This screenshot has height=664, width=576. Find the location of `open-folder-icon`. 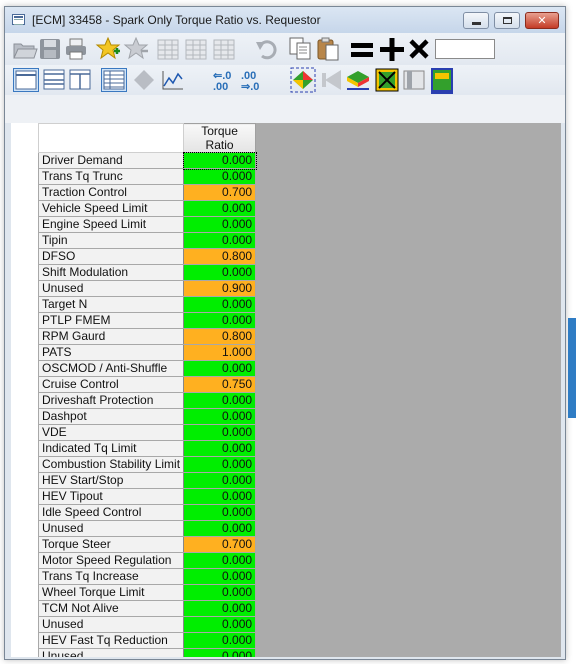

open-folder-icon is located at coordinates (25, 51).